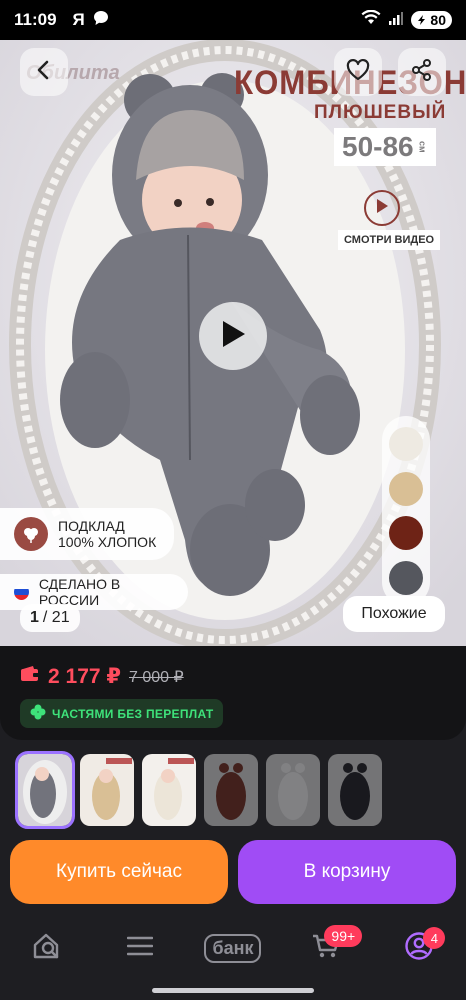  Describe the element at coordinates (434, 938) in the screenshot. I see `profile-badge: 4` at that location.